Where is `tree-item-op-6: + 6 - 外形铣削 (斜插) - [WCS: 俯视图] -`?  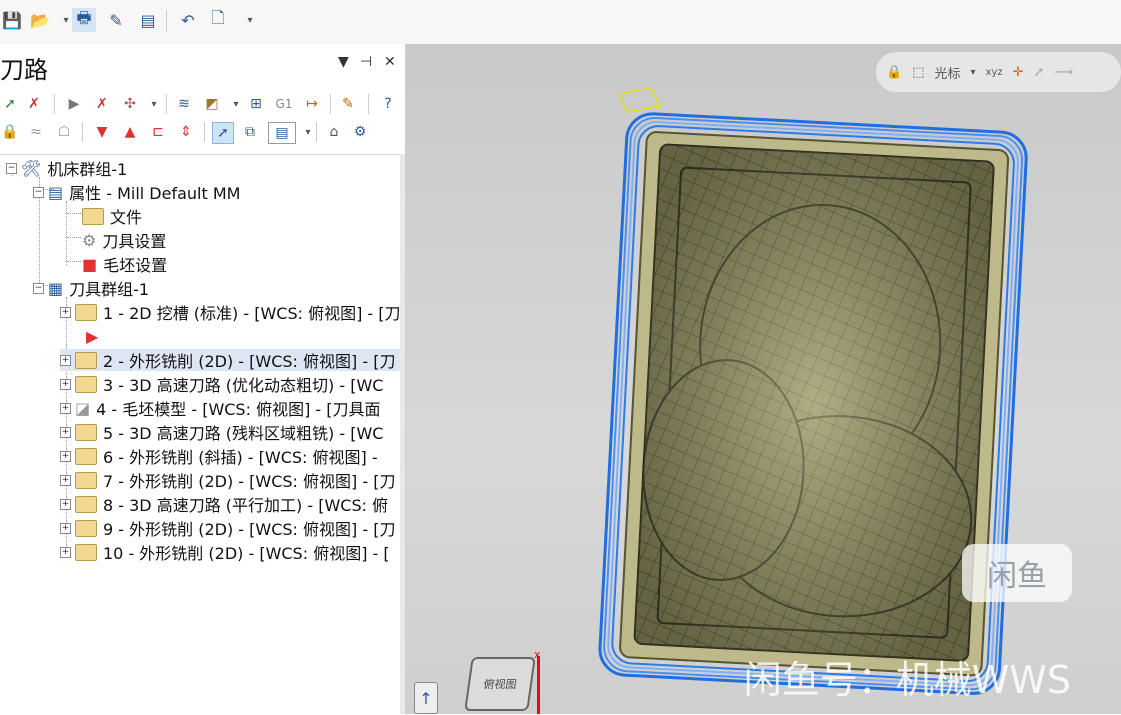
tree-item-op-6: + 6 - 外形铣削 (斜插) - [WCS: 俯视图] - is located at coordinates (219, 456).